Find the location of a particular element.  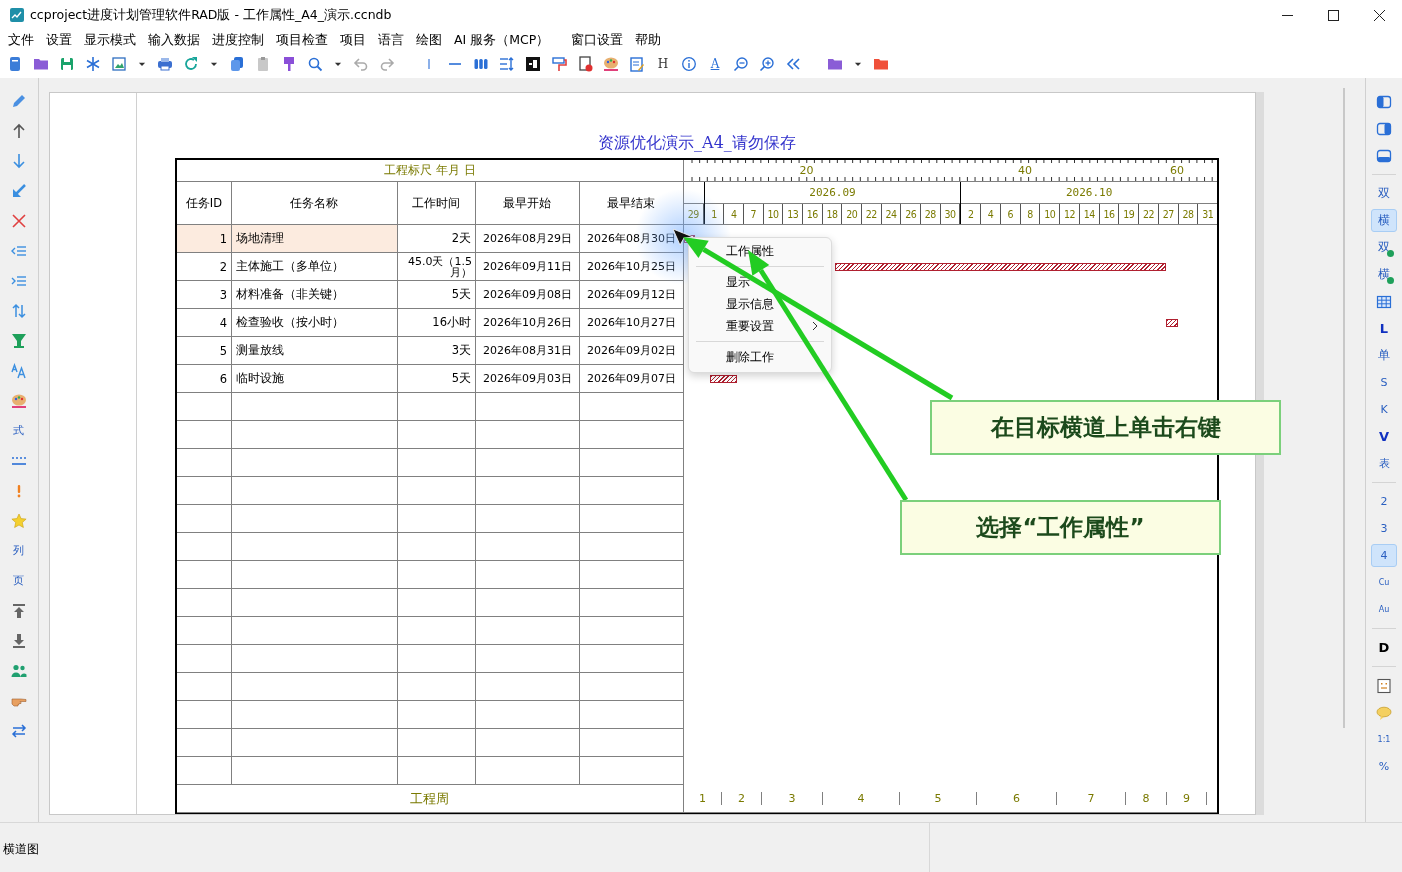

toolbar-button: 3 is located at coordinates (1384, 528).